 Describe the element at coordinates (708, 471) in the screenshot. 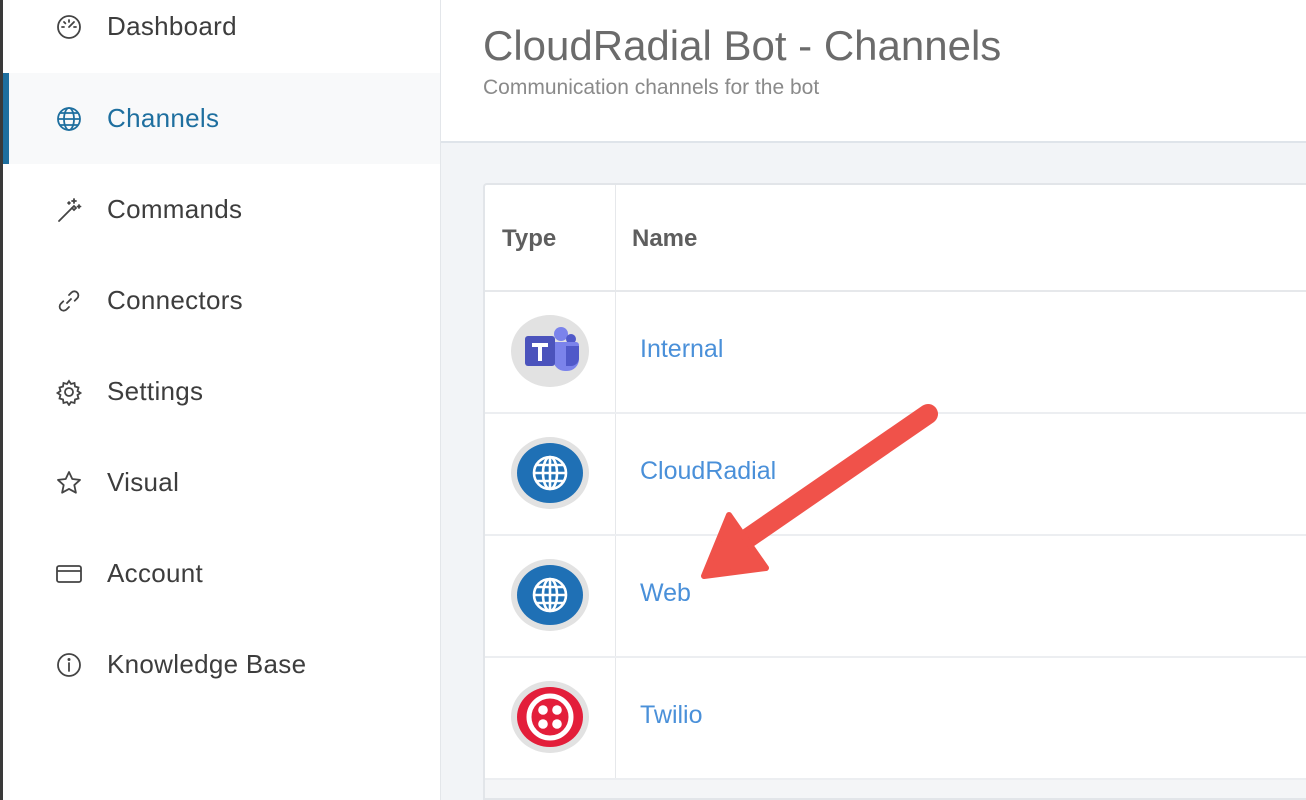

I see `channel-link: CloudRadial` at that location.